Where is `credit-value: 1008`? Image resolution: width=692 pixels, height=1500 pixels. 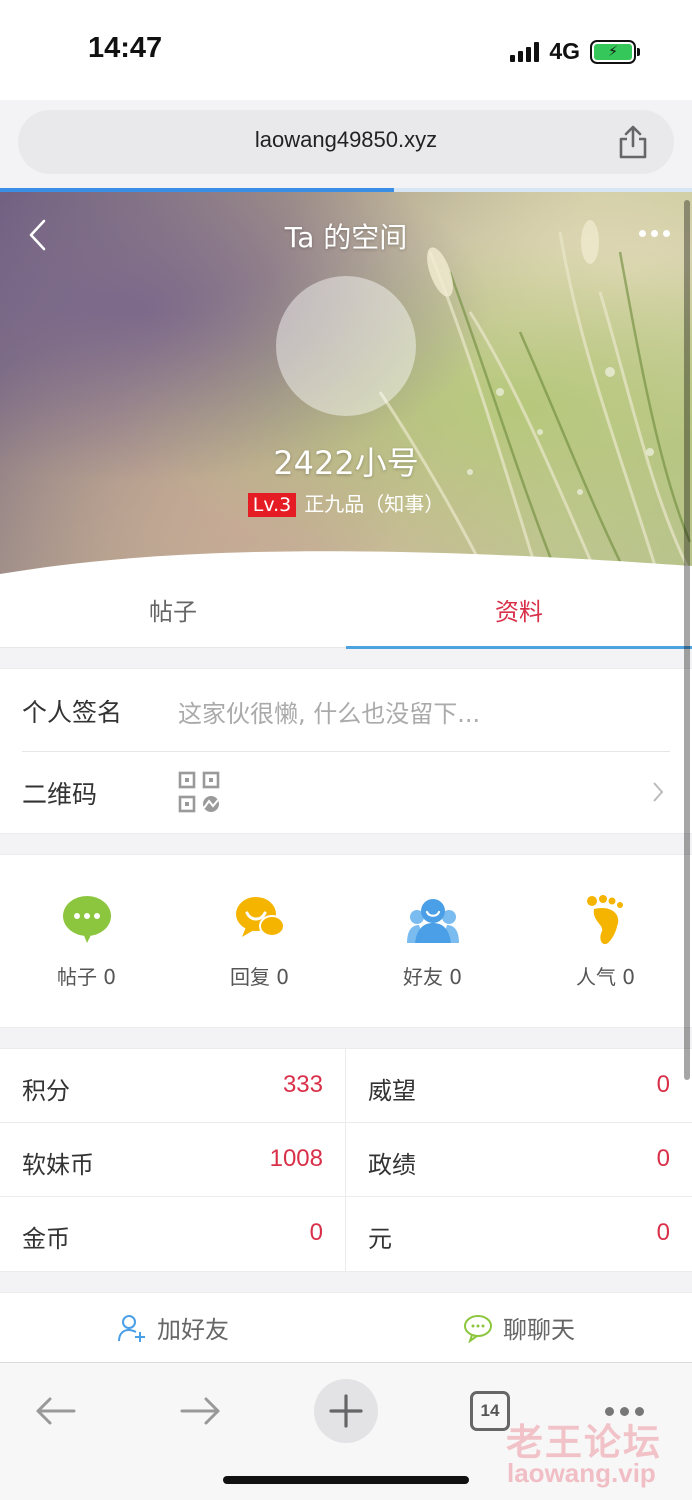 credit-value: 1008 is located at coordinates (296, 1158).